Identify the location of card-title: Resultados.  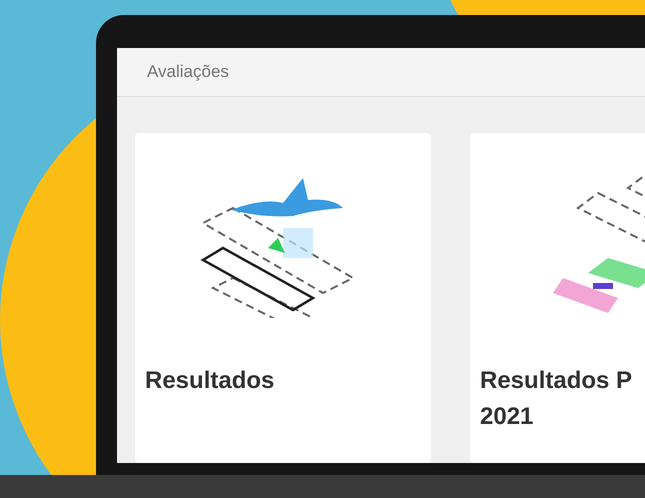
(210, 381).